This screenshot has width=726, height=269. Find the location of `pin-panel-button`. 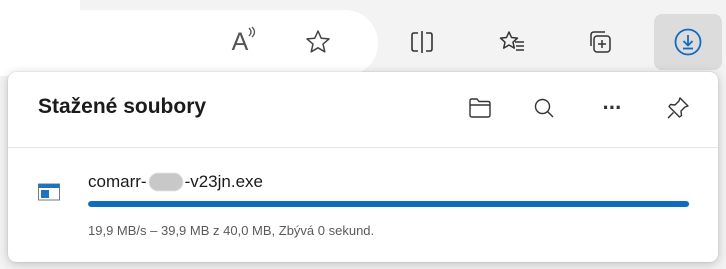

pin-panel-button is located at coordinates (678, 110).